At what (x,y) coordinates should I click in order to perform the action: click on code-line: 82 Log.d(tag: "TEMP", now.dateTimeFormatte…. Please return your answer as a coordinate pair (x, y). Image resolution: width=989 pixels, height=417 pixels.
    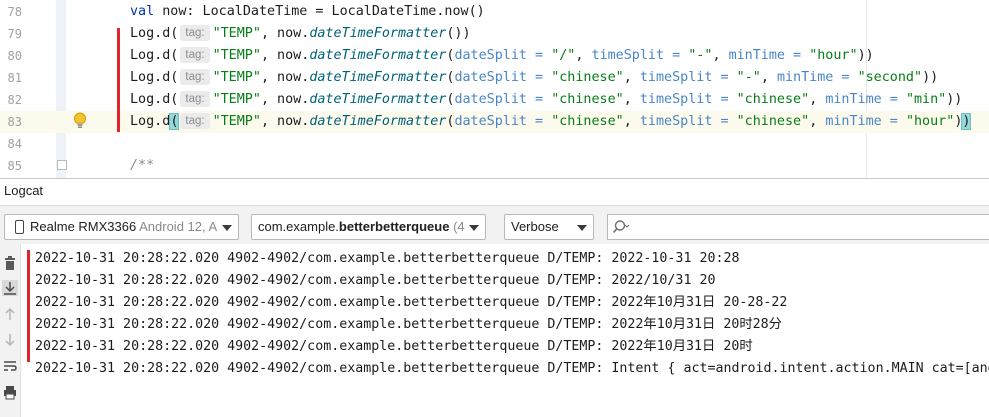
    Looking at the image, I should click on (494, 100).